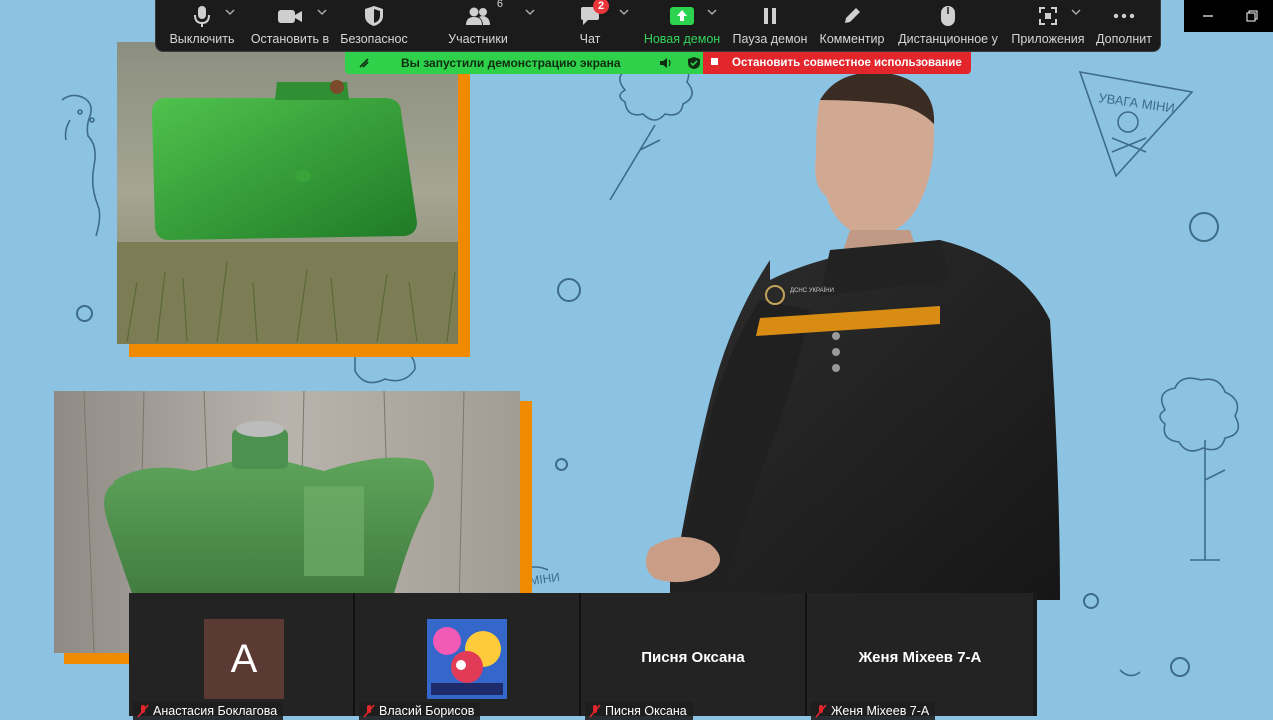  I want to click on toolbar-label: Новая демон, so click(682, 39).